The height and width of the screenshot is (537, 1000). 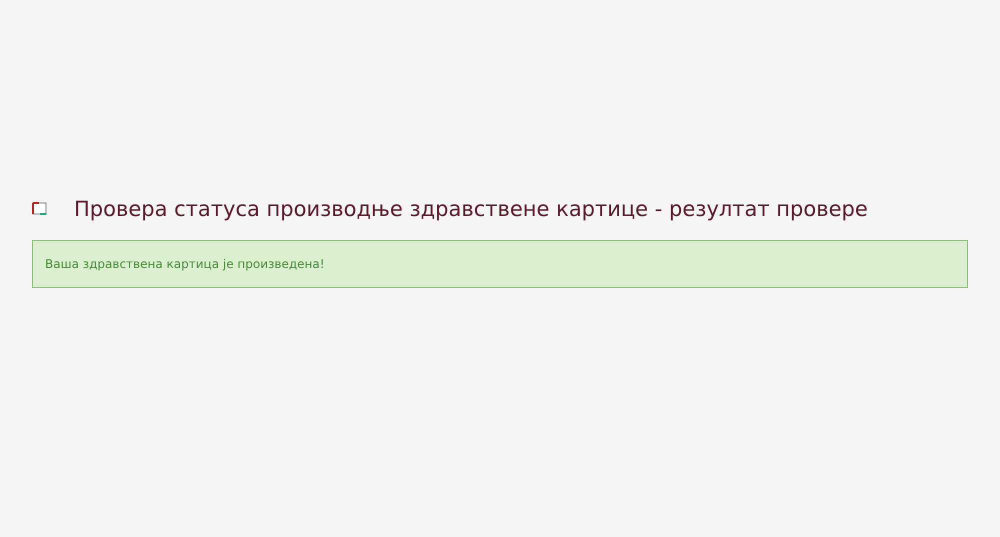 What do you see at coordinates (471, 209) in the screenshot?
I see `page-title: Провера статуса производње здравствене картице - резултат провере` at bounding box center [471, 209].